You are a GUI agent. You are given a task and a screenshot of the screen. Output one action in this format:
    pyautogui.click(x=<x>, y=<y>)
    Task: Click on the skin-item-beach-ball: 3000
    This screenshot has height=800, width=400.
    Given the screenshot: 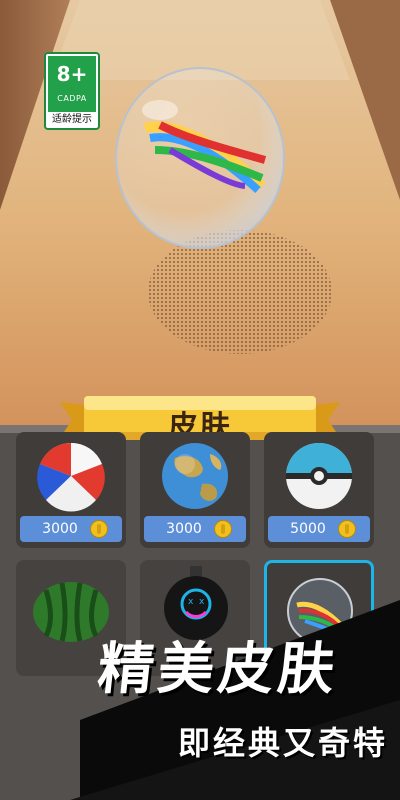 What is the action you would take?
    pyautogui.click(x=71, y=490)
    